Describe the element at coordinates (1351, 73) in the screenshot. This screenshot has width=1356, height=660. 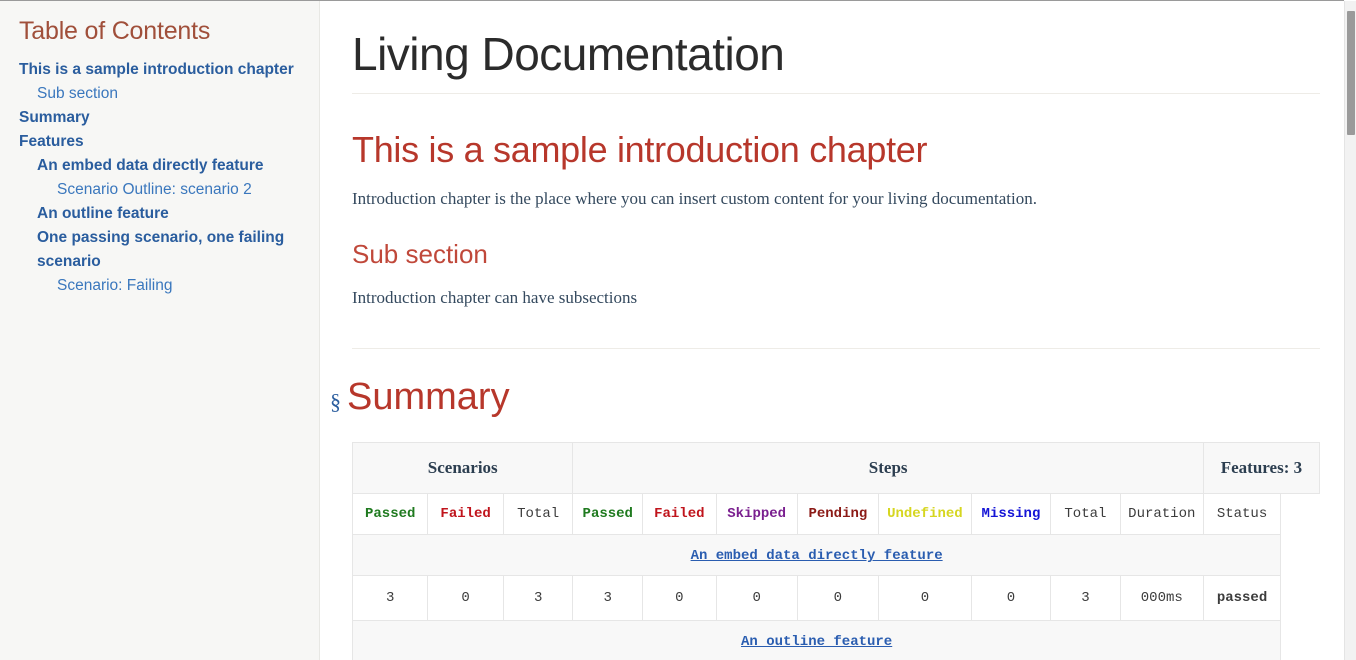
I see `scrollbar-thumb` at that location.